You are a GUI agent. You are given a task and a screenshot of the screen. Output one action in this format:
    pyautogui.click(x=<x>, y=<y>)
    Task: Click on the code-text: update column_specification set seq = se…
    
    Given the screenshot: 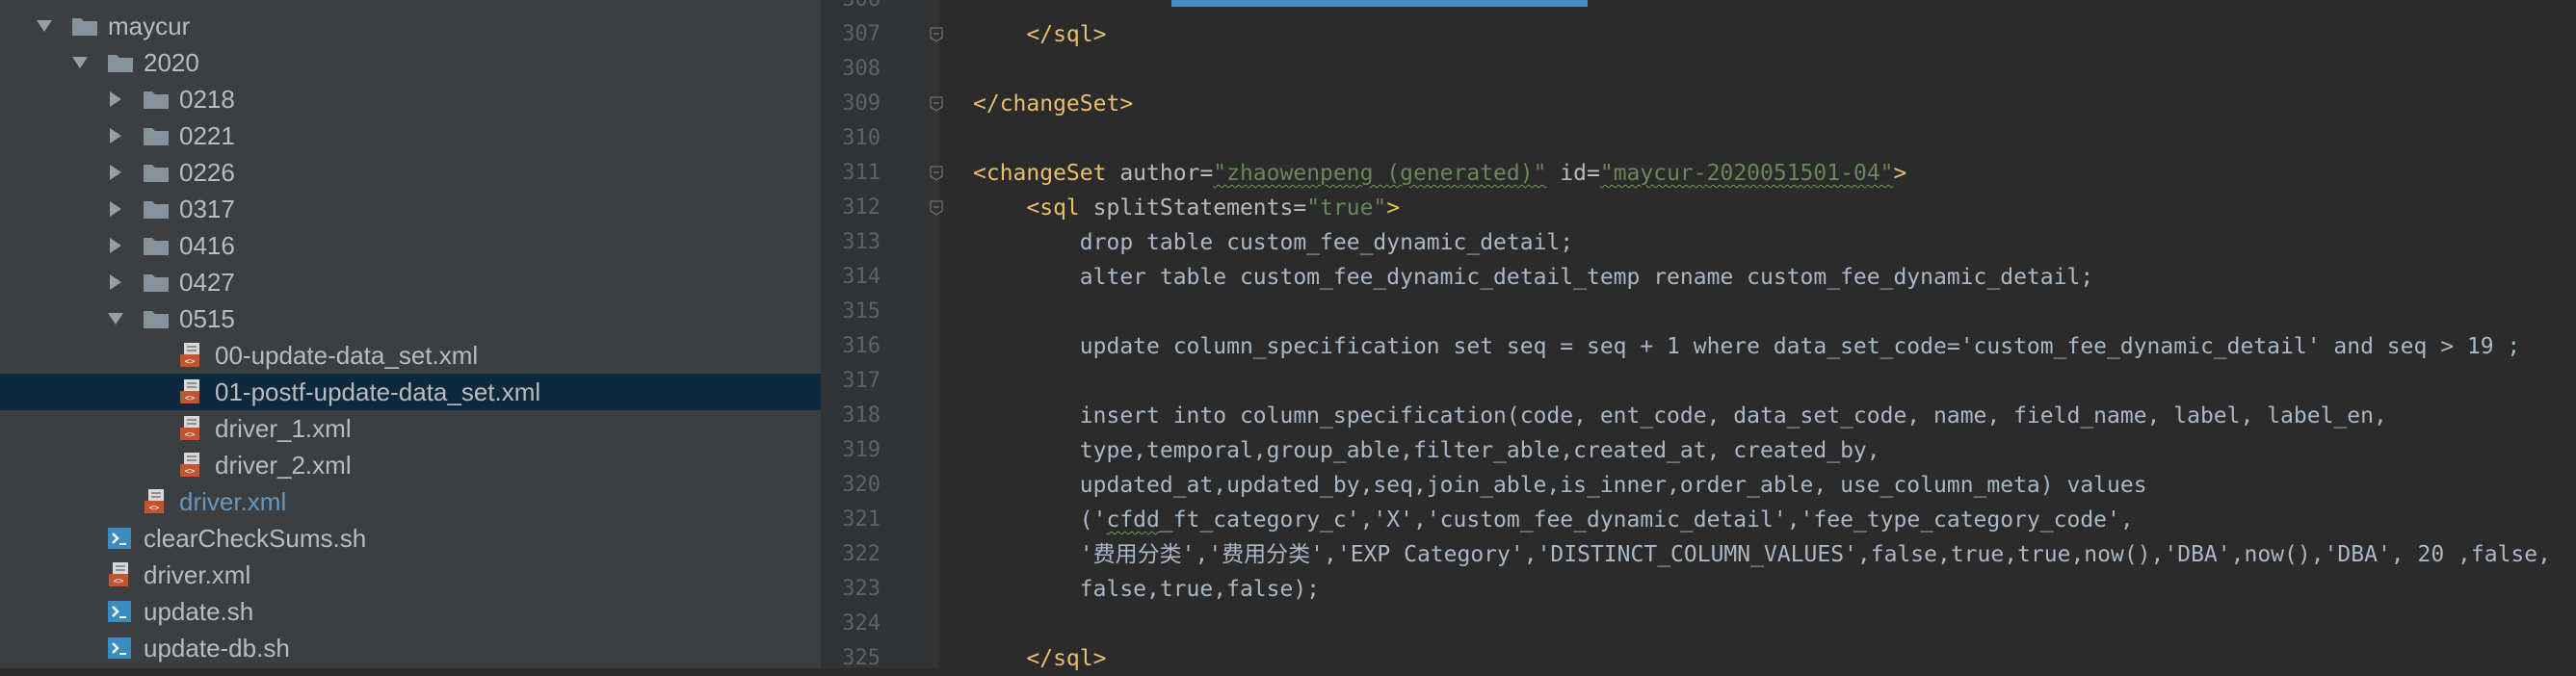 What is the action you would take?
    pyautogui.click(x=1747, y=346)
    